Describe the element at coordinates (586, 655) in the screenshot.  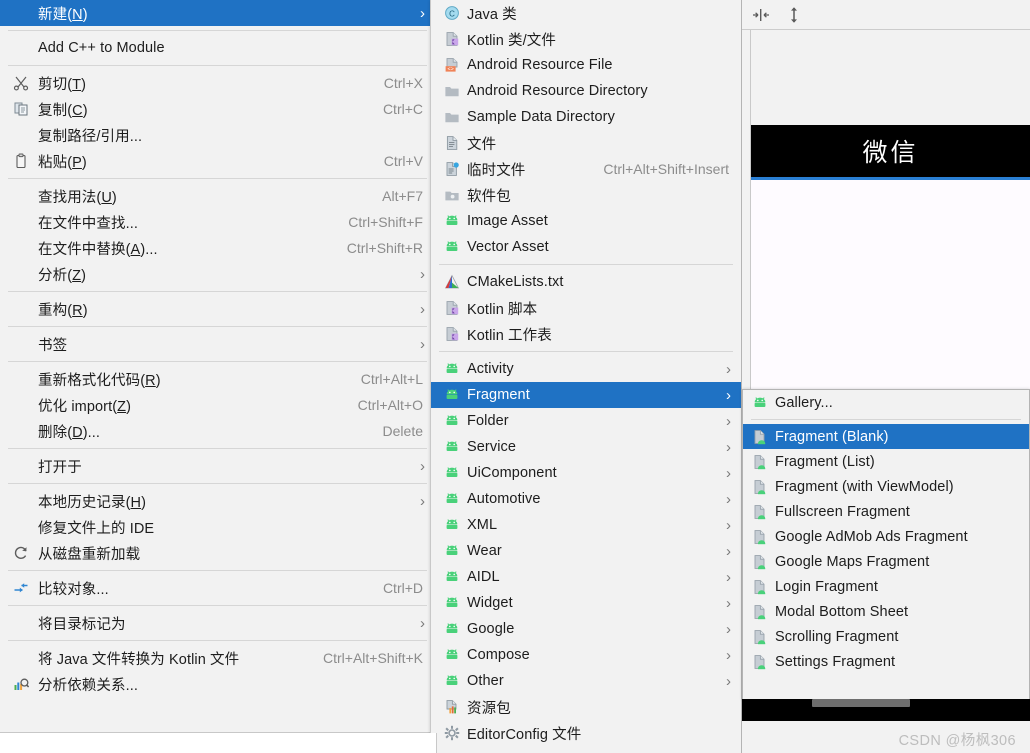
I see `new-submenu-item: Compose ›` at that location.